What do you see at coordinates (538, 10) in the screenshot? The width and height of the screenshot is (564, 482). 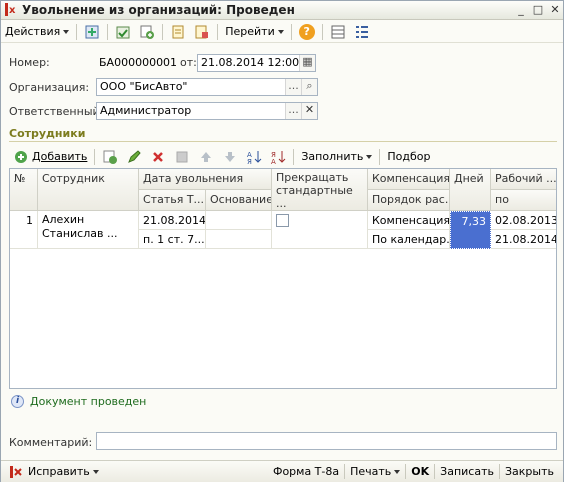 I see `maximize-button: □` at bounding box center [538, 10].